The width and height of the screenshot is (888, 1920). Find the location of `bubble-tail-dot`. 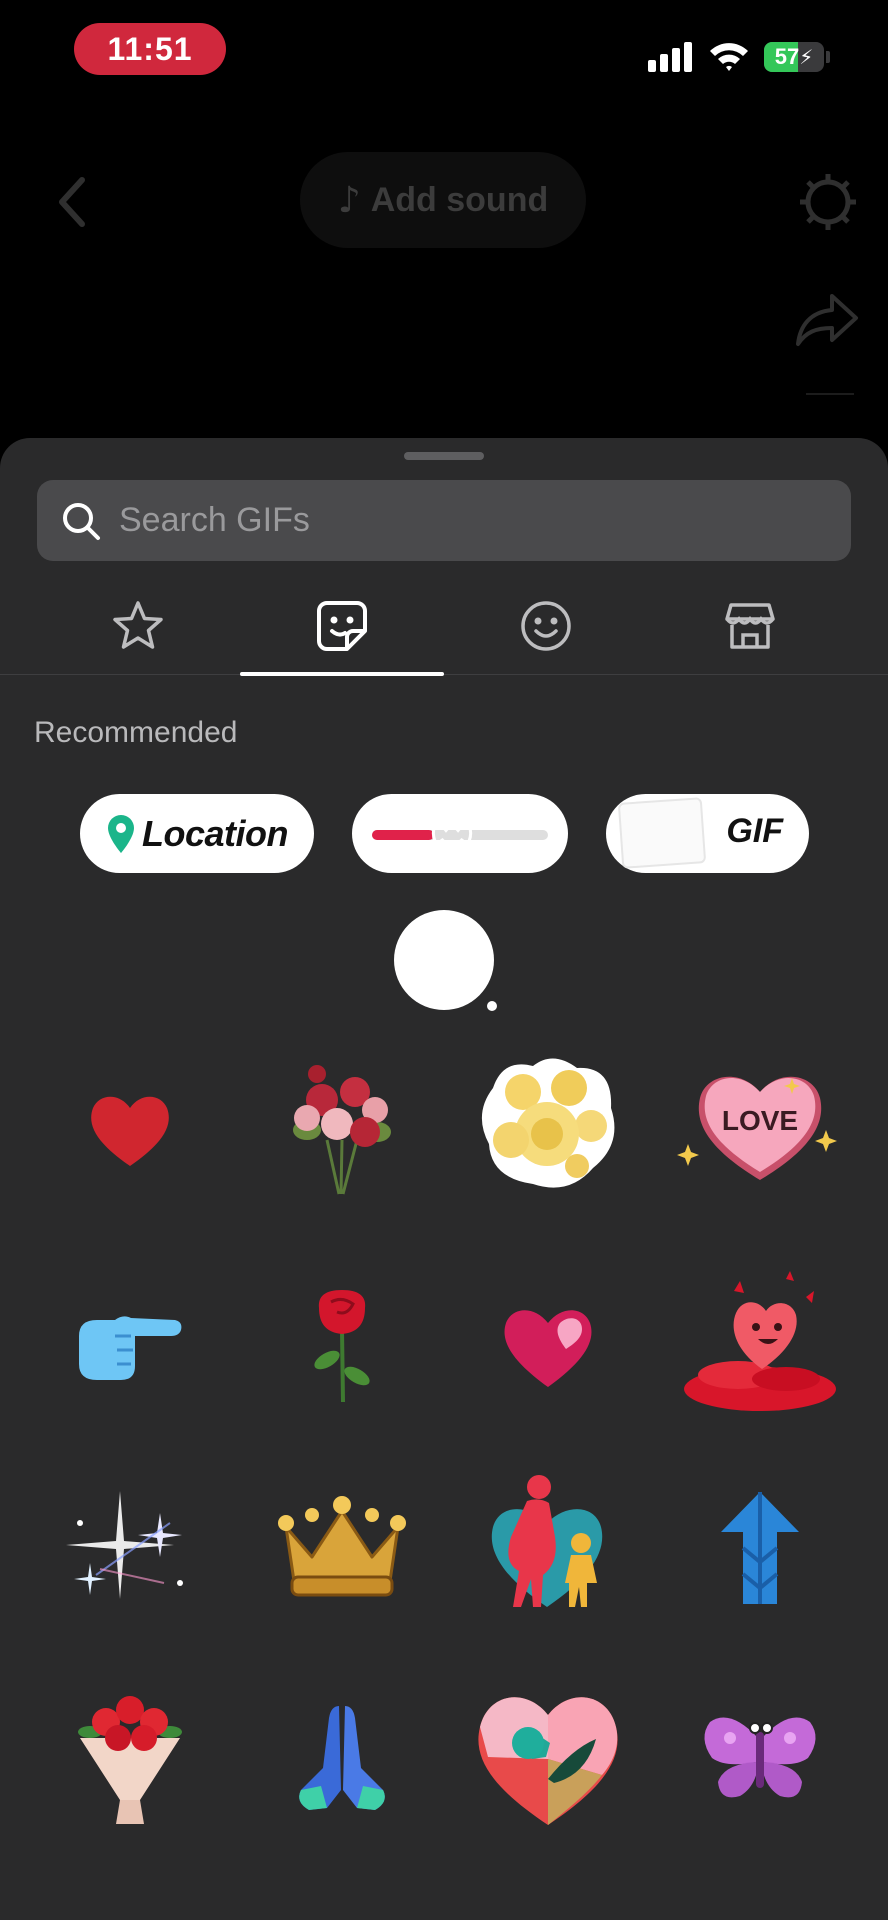

bubble-tail-dot is located at coordinates (492, 1006).